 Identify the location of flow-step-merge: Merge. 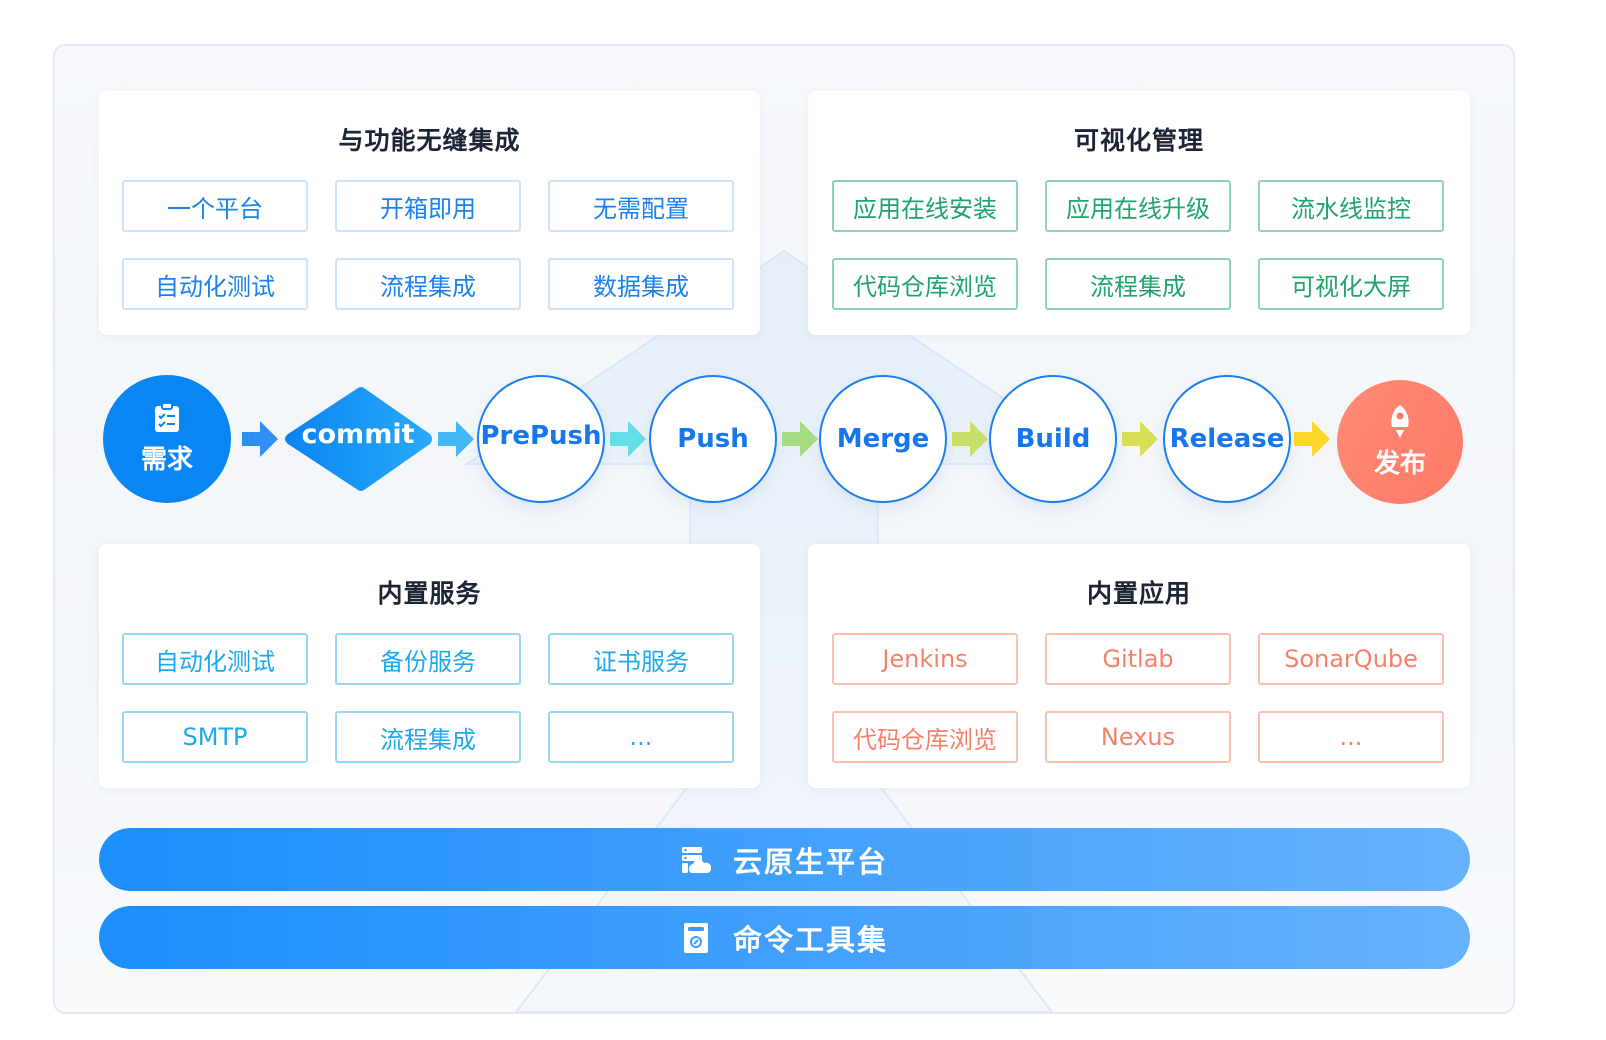
(883, 439).